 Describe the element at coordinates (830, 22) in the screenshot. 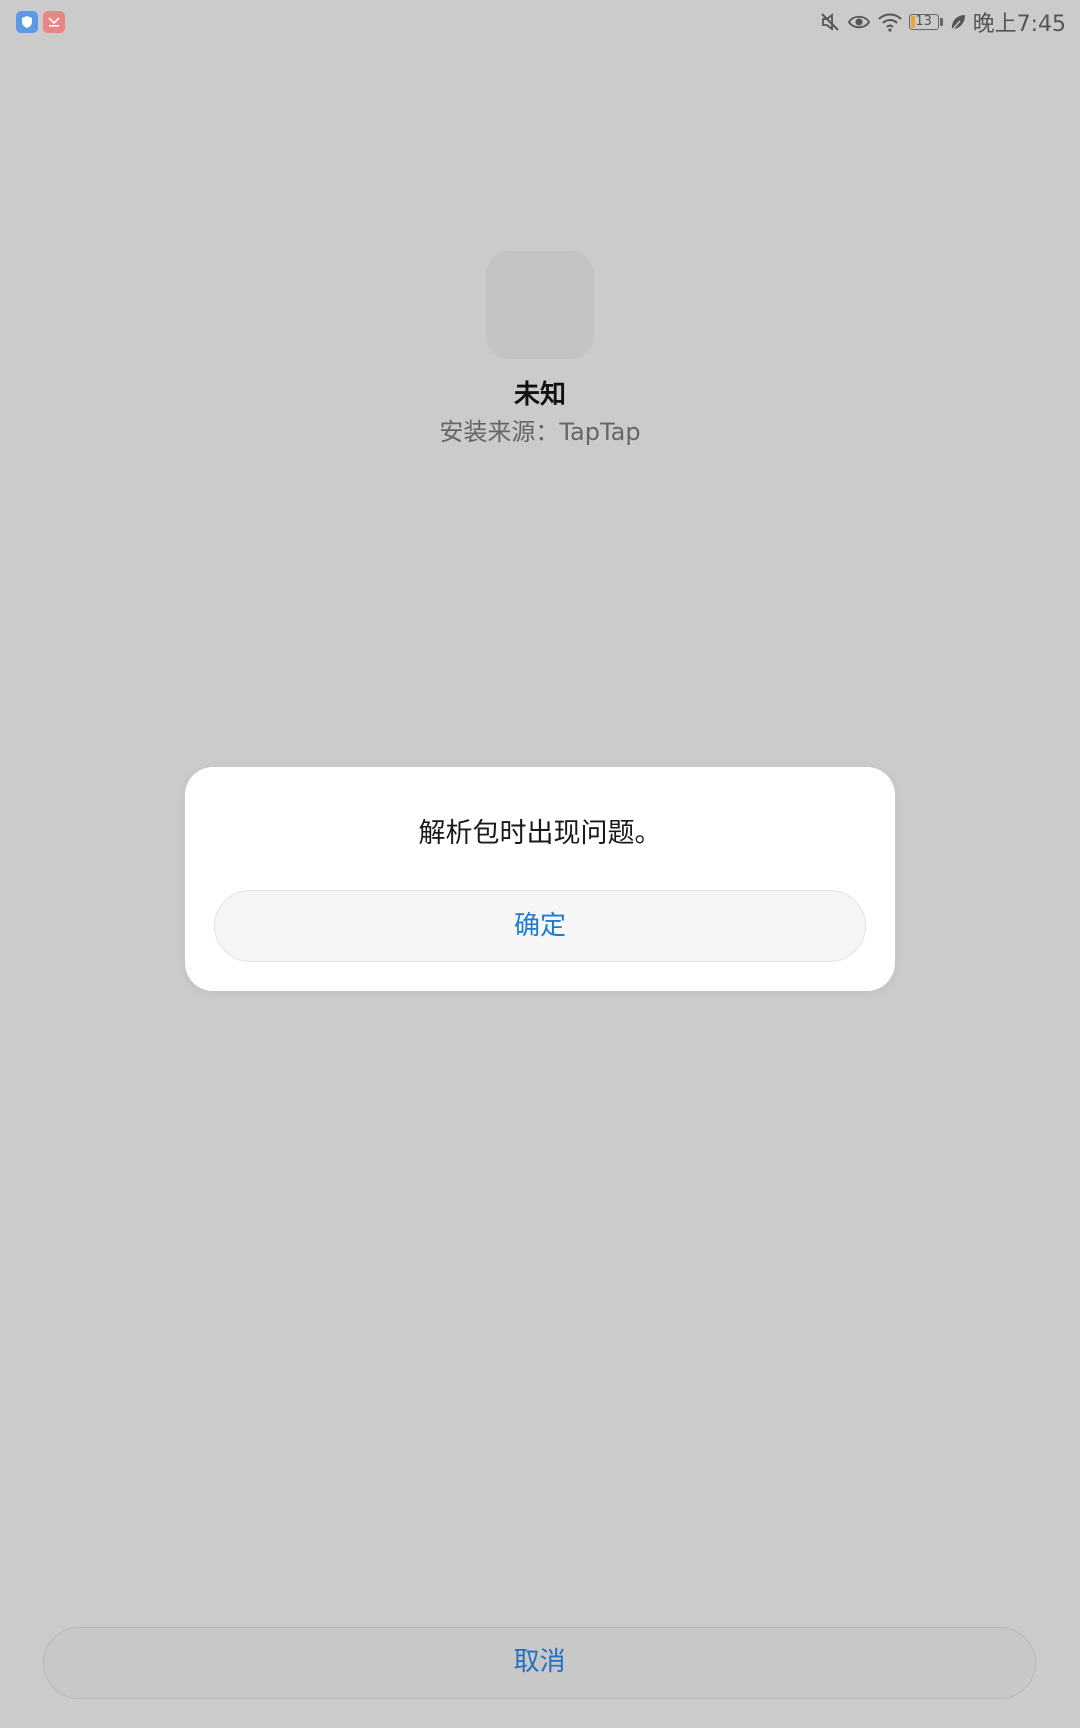

I see `mute-icon` at that location.